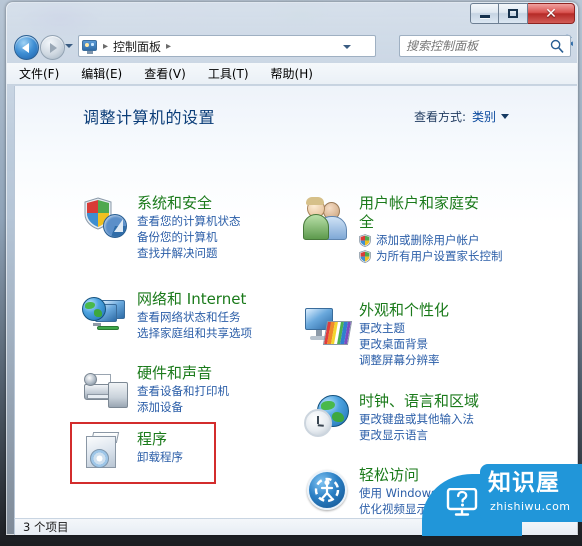  What do you see at coordinates (296, 107) in the screenshot?
I see `content-header: 调整计算机的设置 查看方式: 类别` at bounding box center [296, 107].